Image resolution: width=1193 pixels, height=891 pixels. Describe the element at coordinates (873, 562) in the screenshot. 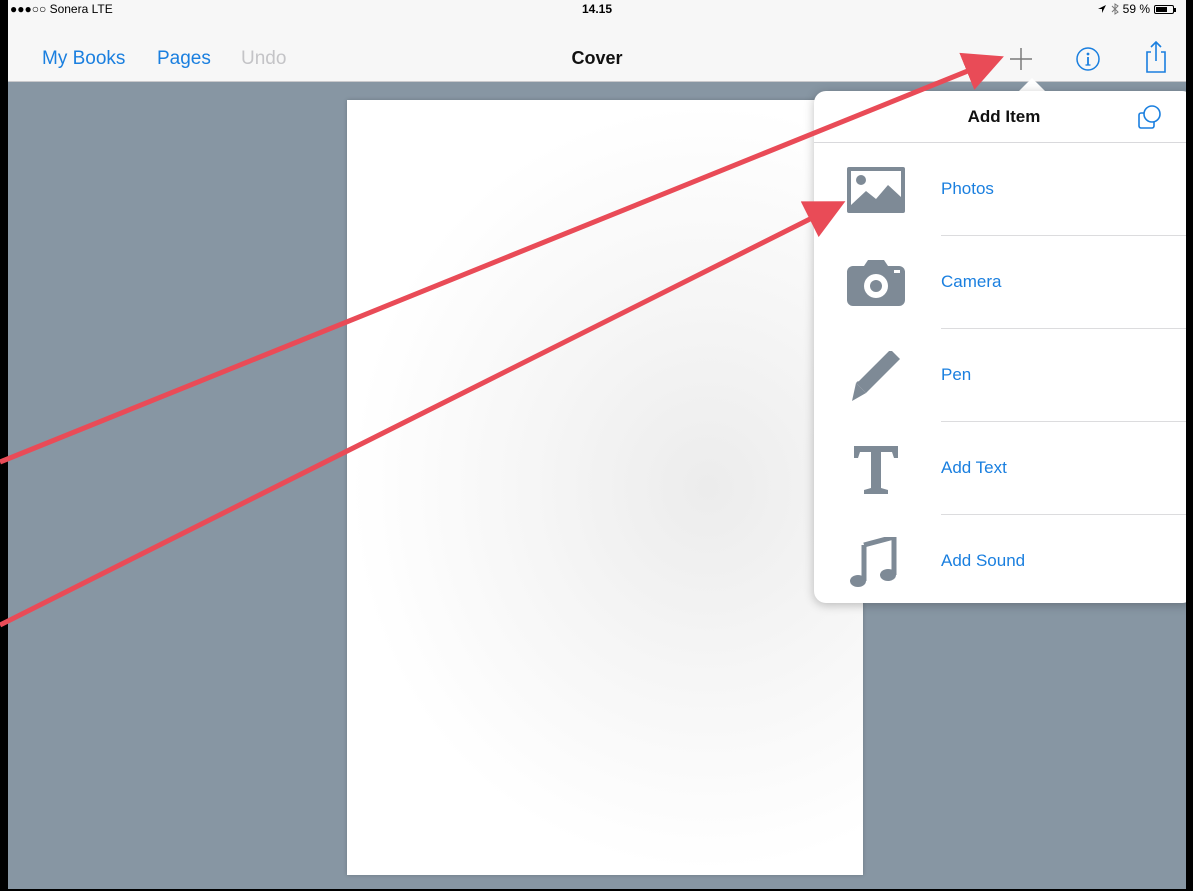

I see `music-note-icon` at that location.